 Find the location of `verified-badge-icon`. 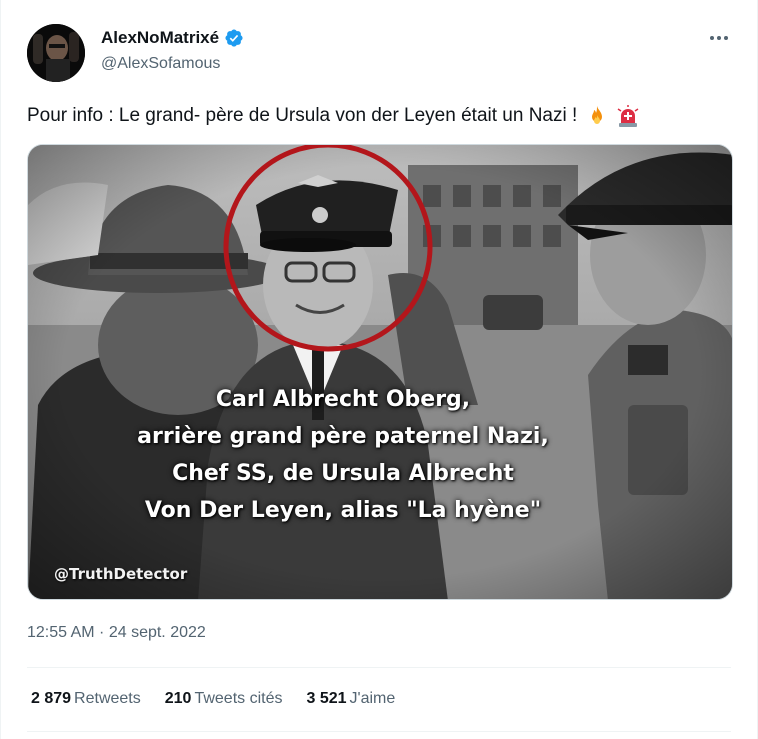

verified-badge-icon is located at coordinates (234, 38).